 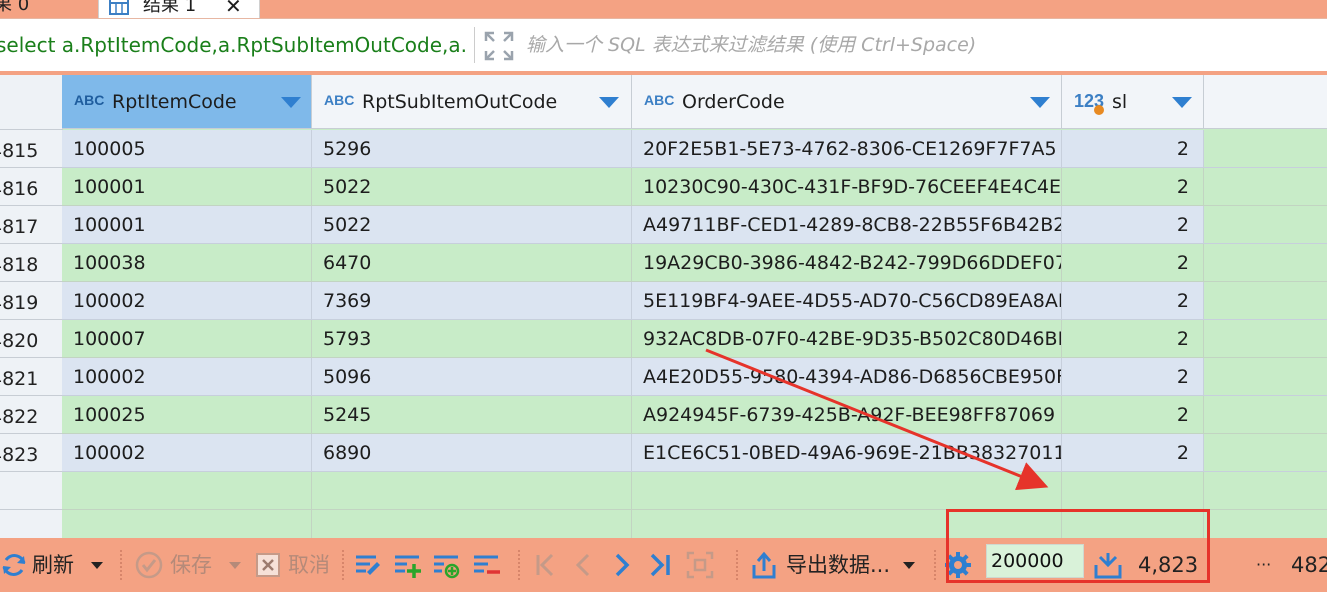 I want to click on table-cell: 10230C90-430C-431F-BF9D-76CEEF4E4C4E, so click(x=847, y=187).